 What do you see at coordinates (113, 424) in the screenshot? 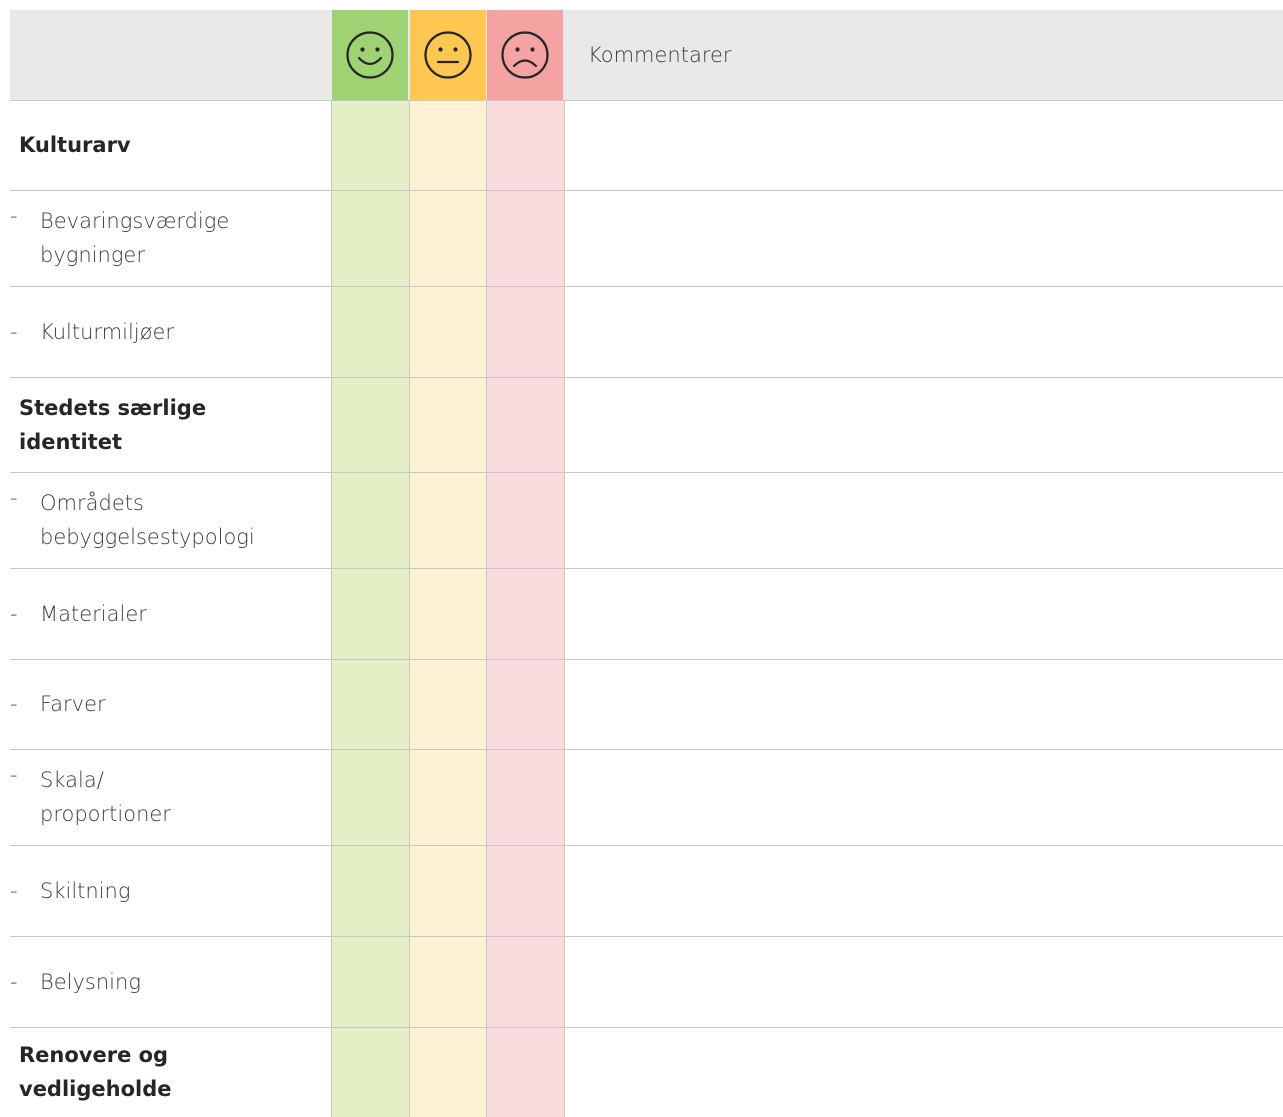
I see `row-heading-label: Stedets særlige identitet` at bounding box center [113, 424].